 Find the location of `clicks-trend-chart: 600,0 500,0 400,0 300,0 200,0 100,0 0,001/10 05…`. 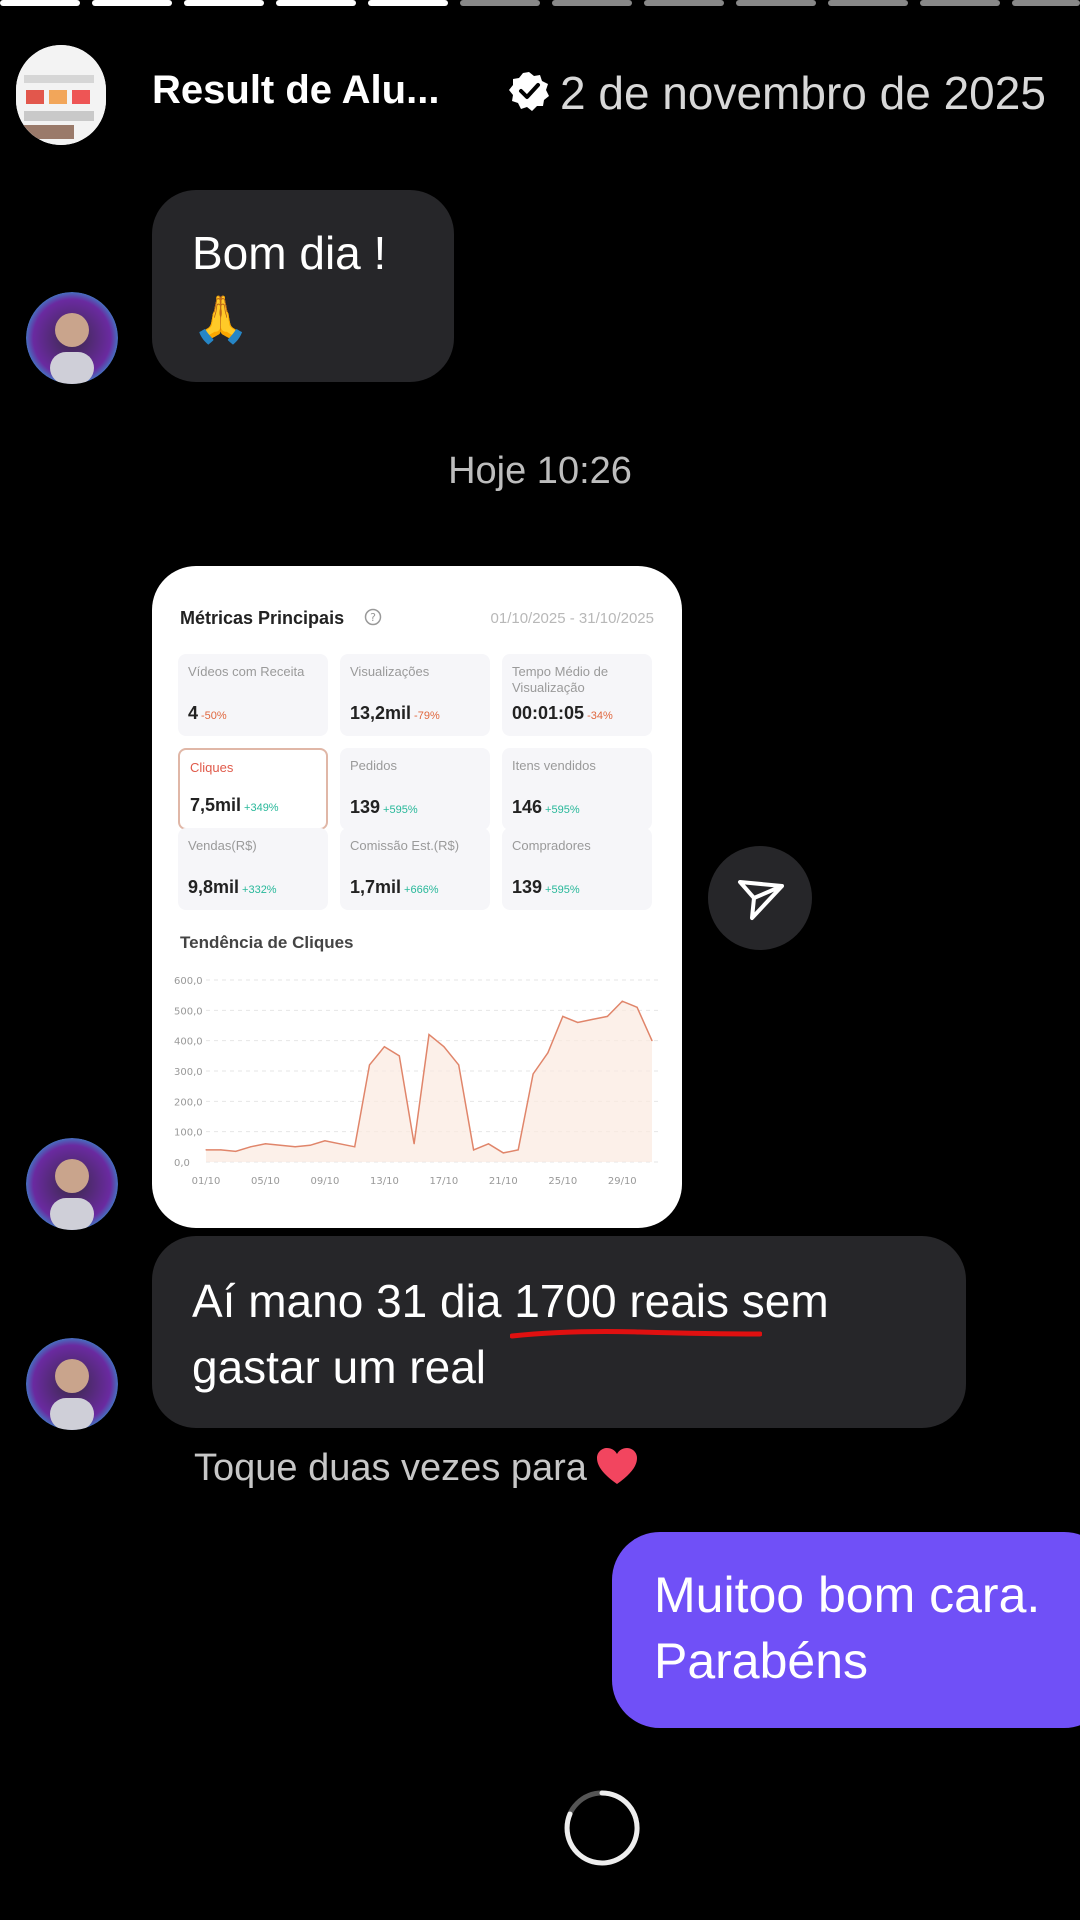

clicks-trend-chart: 600,0 500,0 400,0 300,0 200,0 100,0 0,001/10 05… is located at coordinates (418, 1081).